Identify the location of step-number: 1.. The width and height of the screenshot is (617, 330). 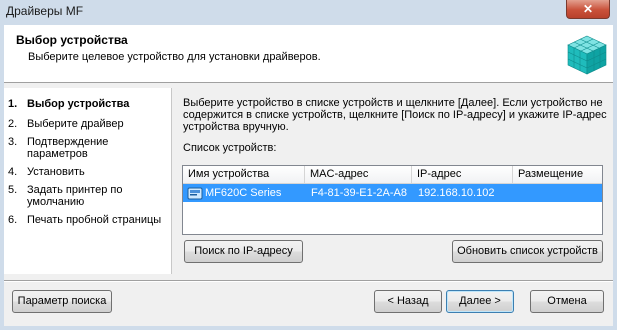
(13, 104).